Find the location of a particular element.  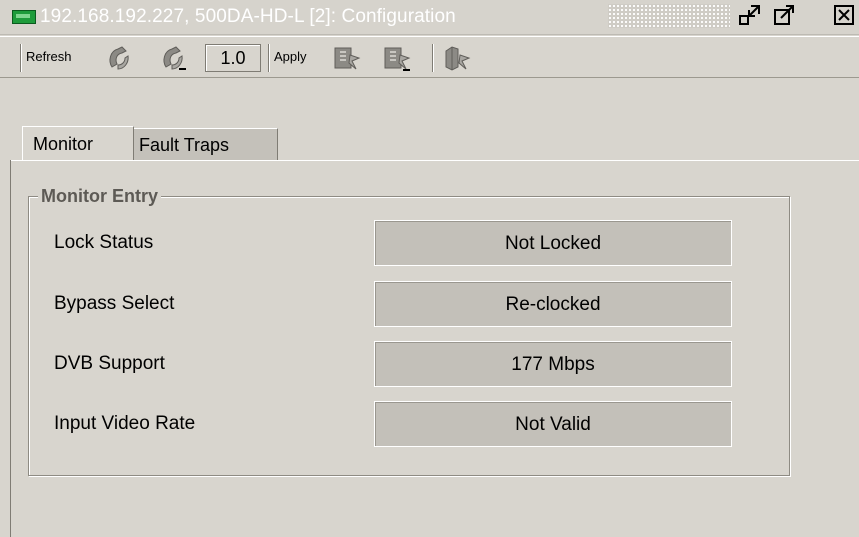

refresh-all-icon is located at coordinates (173, 58).